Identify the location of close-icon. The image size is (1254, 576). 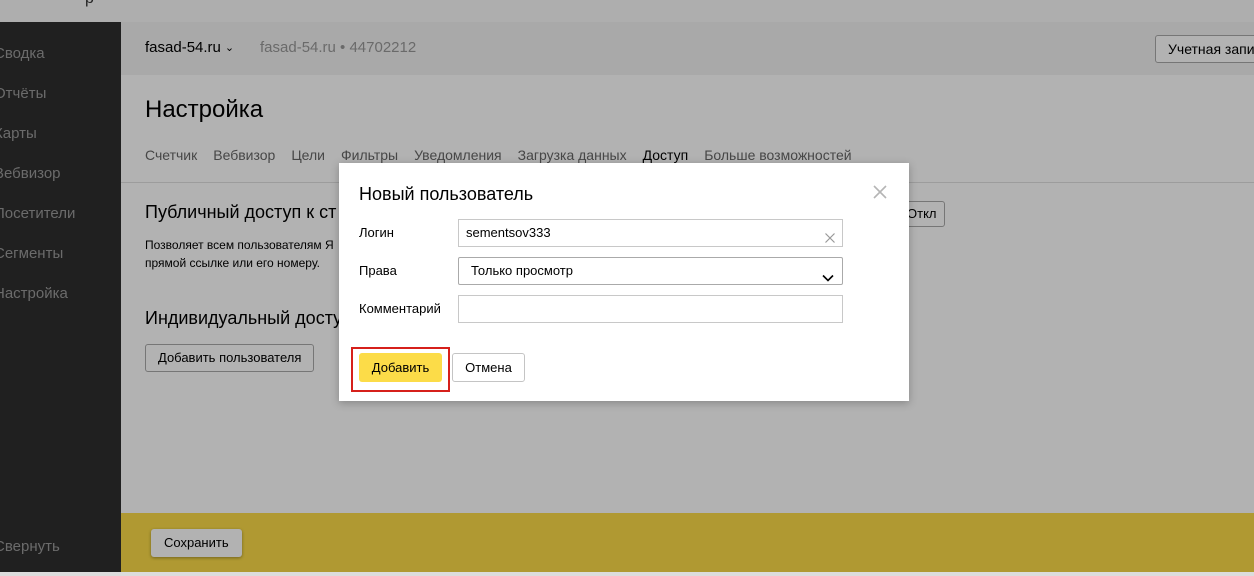
(880, 192).